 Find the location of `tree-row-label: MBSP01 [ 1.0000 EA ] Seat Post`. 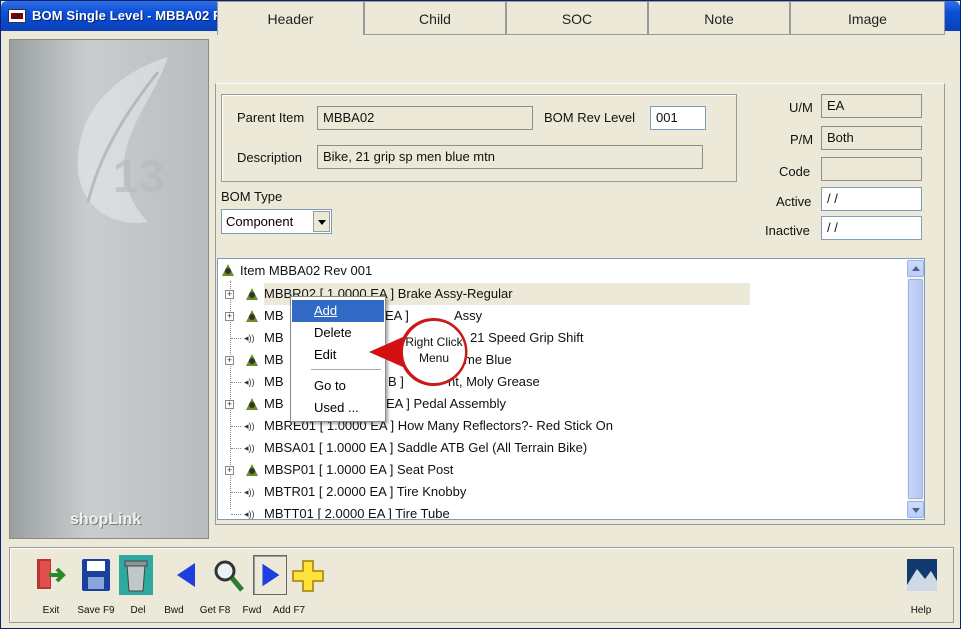

tree-row-label: MBSP01 [ 1.0000 EA ] Seat Post is located at coordinates (359, 469).